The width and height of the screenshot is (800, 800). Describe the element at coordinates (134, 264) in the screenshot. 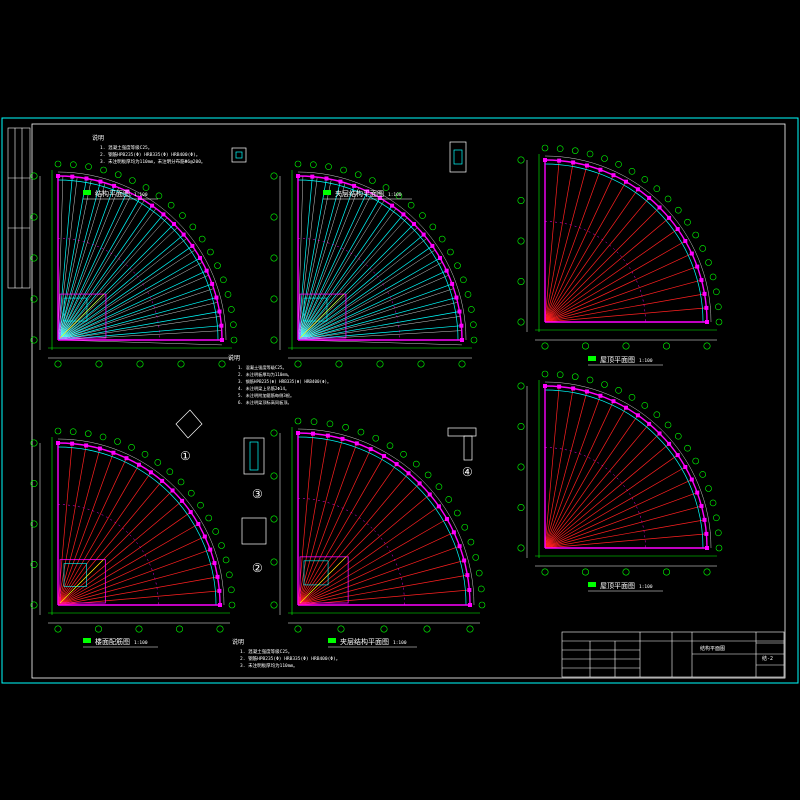

I see `plan-view-top-left: 结构平面图 1:100` at that location.